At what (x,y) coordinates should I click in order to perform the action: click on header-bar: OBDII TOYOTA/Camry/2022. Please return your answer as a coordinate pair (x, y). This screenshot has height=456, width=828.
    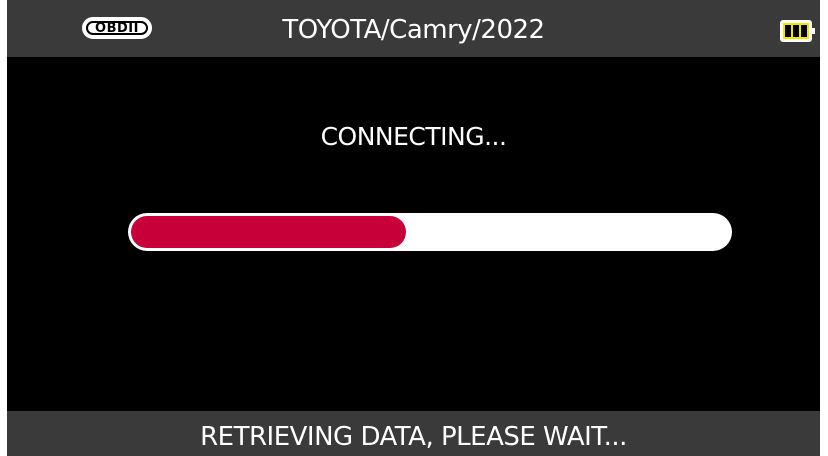
    Looking at the image, I should click on (413, 28).